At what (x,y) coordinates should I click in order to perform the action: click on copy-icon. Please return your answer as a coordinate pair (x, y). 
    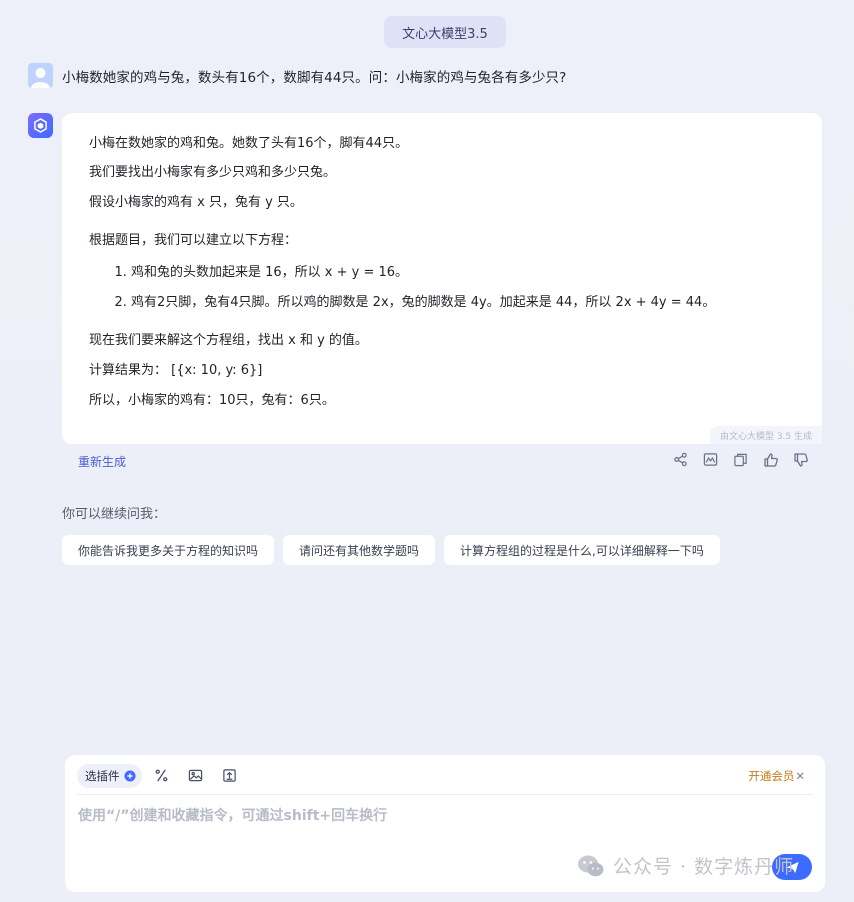
    Looking at the image, I should click on (740, 459).